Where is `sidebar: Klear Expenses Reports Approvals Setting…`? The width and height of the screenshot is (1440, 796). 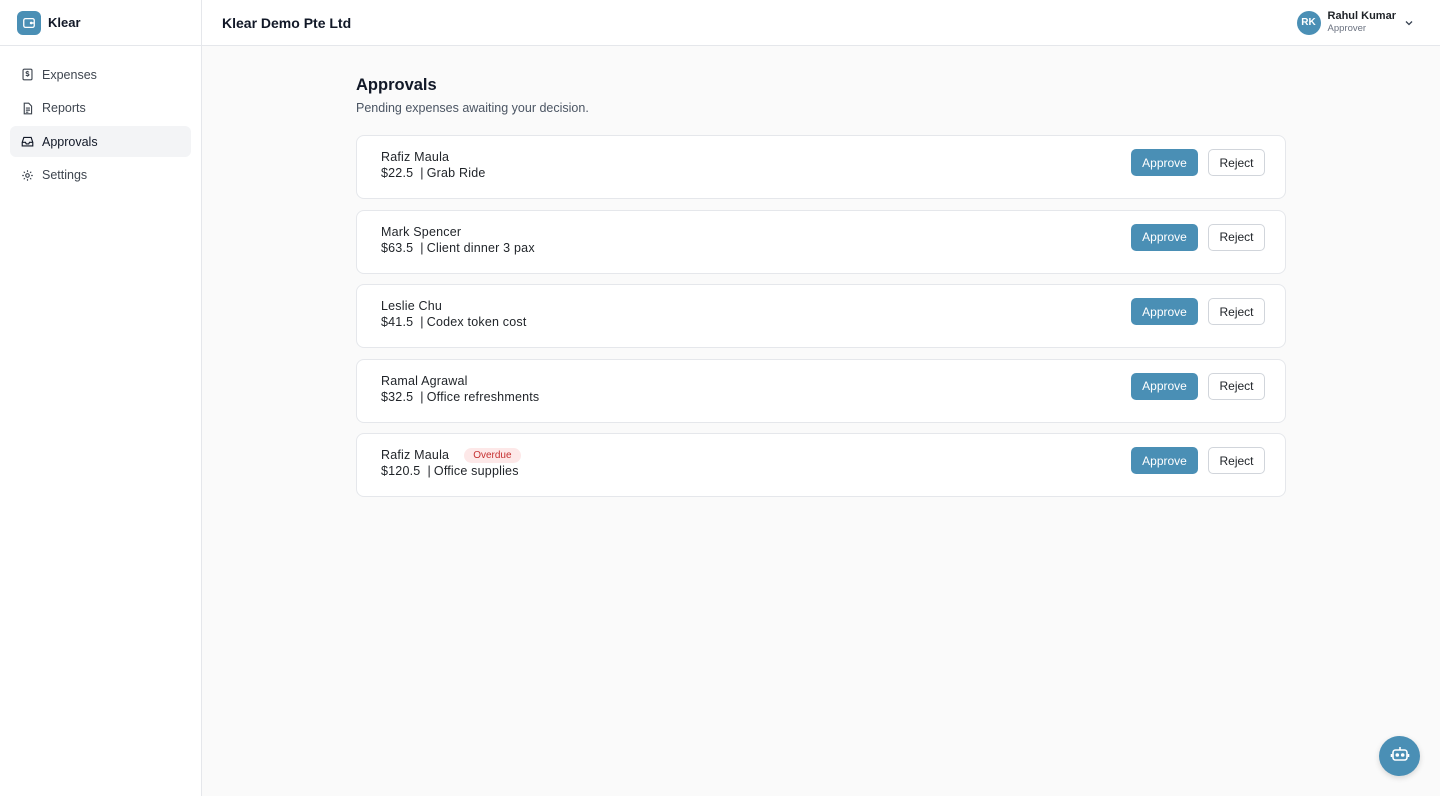 sidebar: Klear Expenses Reports Approvals Setting… is located at coordinates (101, 398).